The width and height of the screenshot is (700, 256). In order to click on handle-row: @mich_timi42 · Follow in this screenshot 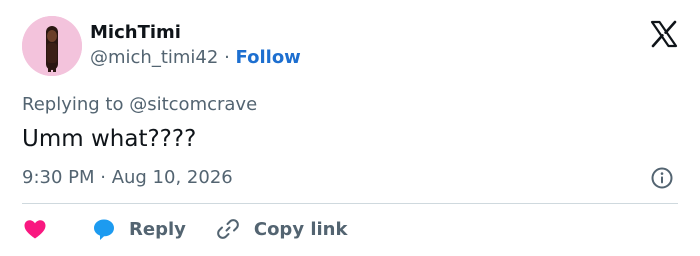, I will do `click(195, 58)`.